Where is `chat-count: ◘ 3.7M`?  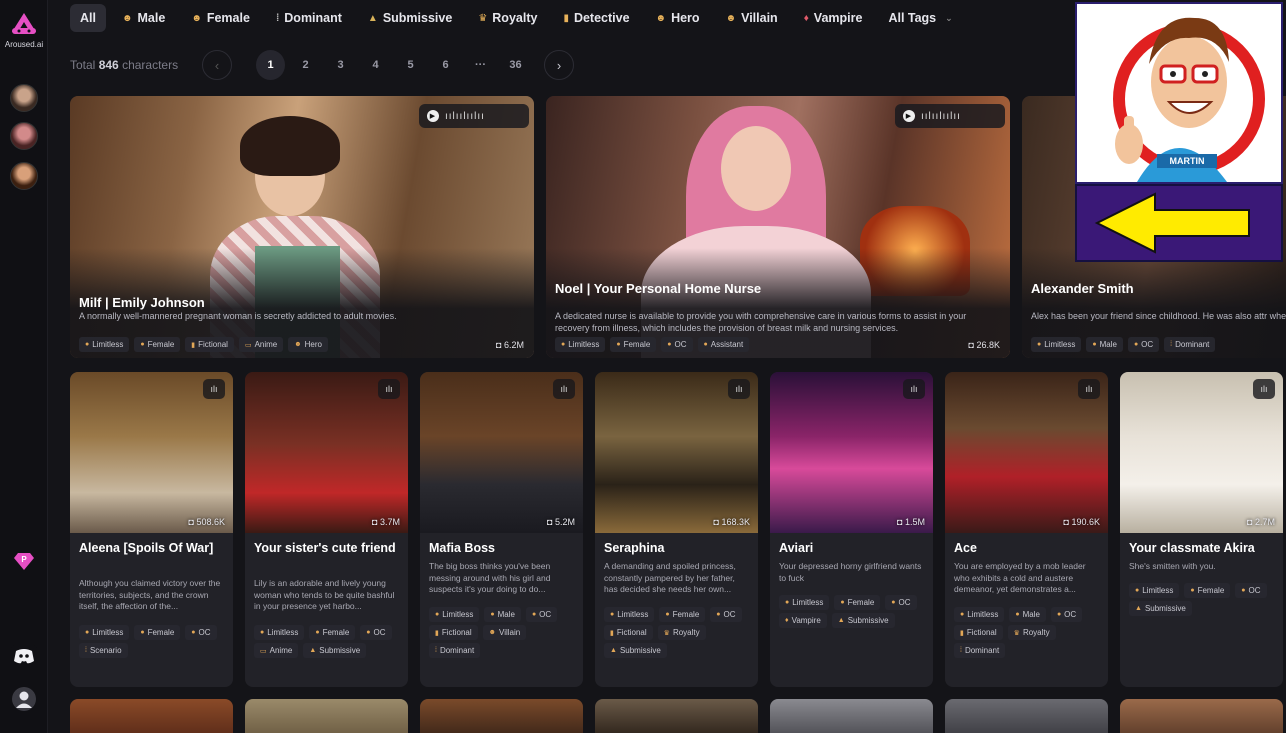 chat-count: ◘ 3.7M is located at coordinates (386, 522).